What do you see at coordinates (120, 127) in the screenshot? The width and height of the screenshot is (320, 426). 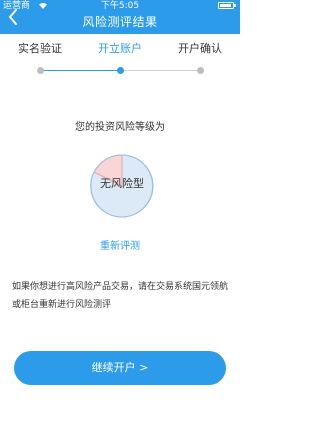 I see `result-heading: 您的投资风险等级为` at bounding box center [120, 127].